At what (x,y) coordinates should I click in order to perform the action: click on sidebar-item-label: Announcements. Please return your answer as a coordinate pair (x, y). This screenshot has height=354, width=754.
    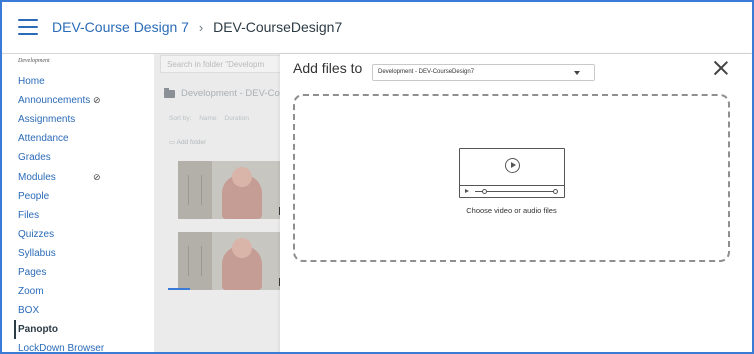
    Looking at the image, I should click on (54, 101).